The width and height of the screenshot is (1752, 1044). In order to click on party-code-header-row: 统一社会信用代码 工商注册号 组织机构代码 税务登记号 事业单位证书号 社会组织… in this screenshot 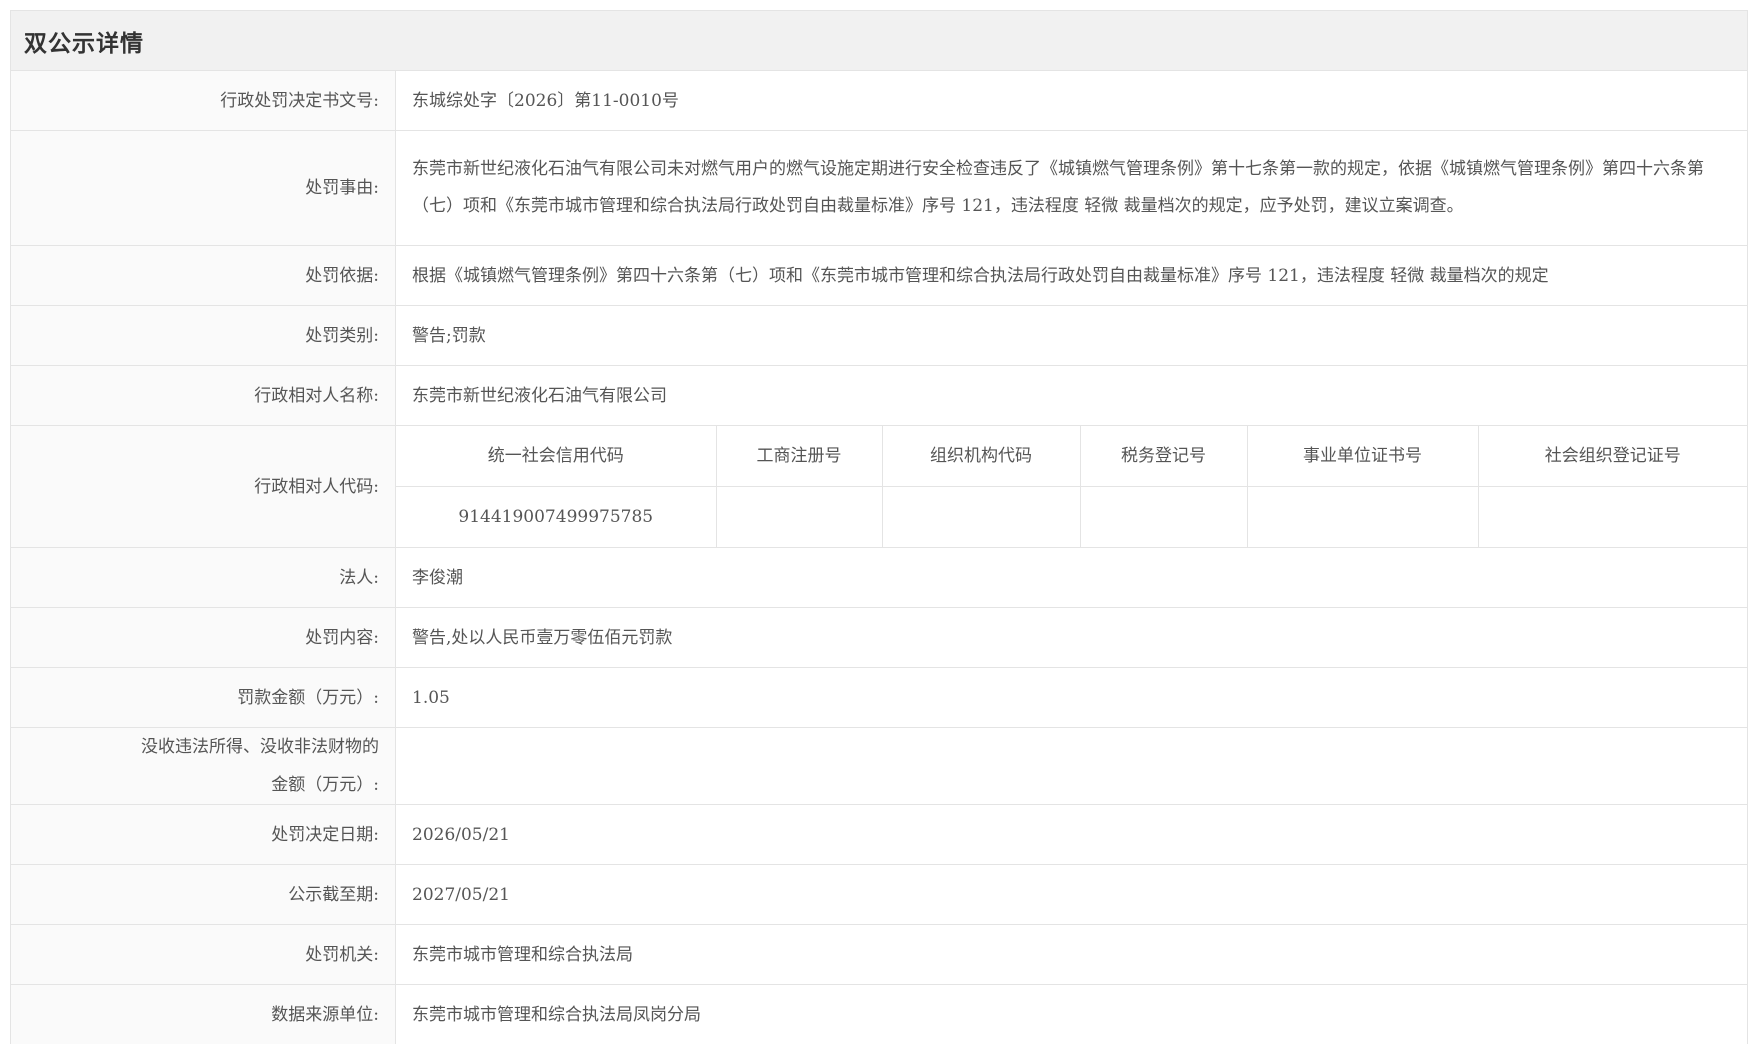, I will do `click(1071, 456)`.